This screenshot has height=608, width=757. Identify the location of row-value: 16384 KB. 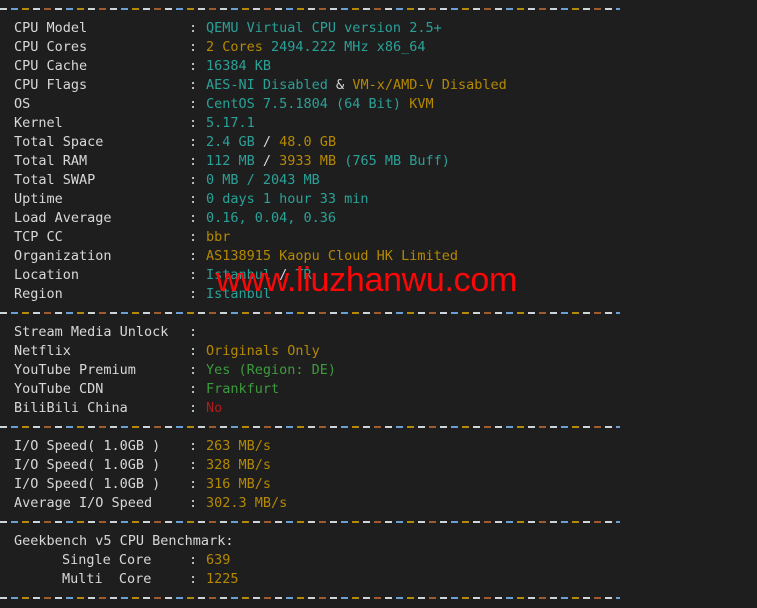
(239, 66).